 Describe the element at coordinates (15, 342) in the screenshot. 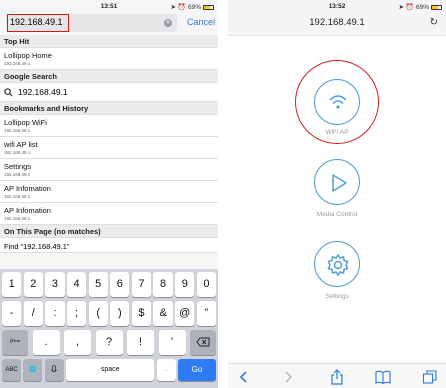

I see `shift-symbols-key: #+=` at that location.